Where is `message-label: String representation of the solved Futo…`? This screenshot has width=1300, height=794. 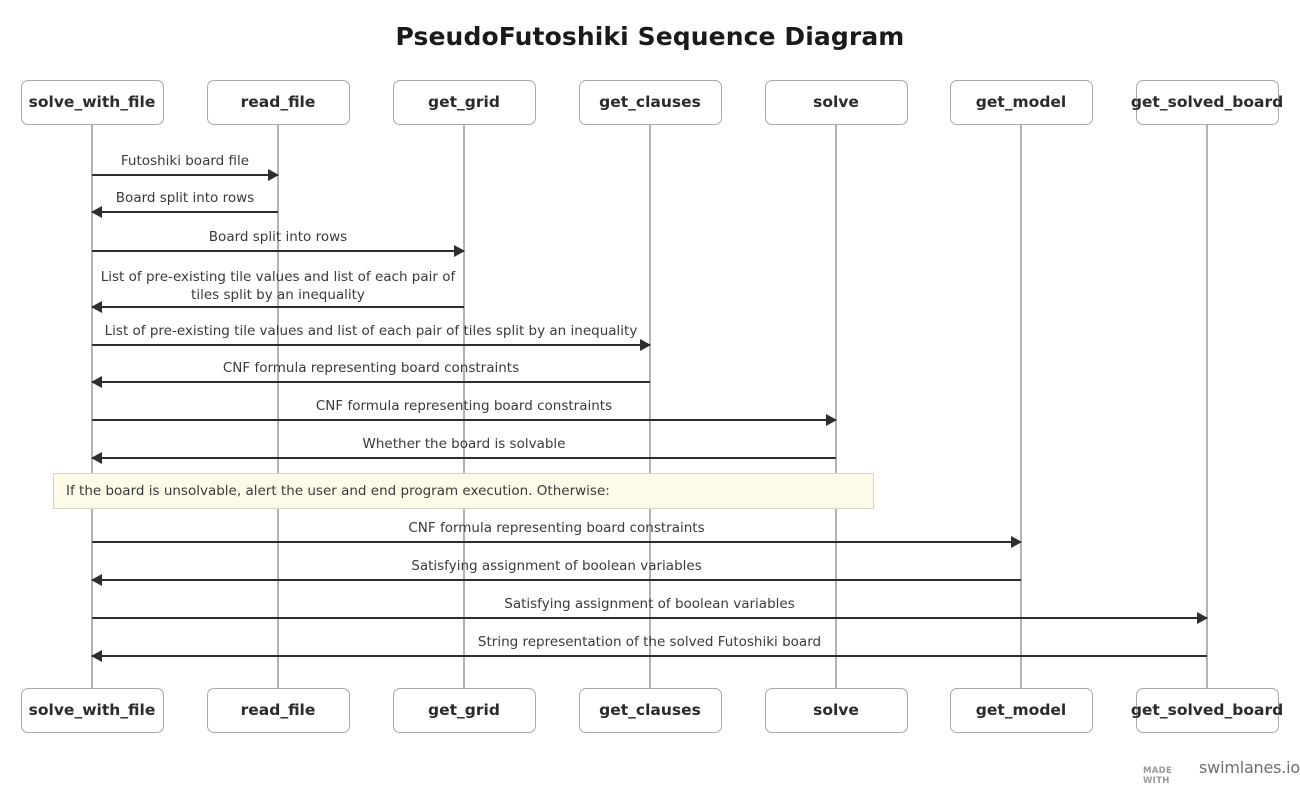
message-label: String representation of the solved Futo… is located at coordinates (649, 642).